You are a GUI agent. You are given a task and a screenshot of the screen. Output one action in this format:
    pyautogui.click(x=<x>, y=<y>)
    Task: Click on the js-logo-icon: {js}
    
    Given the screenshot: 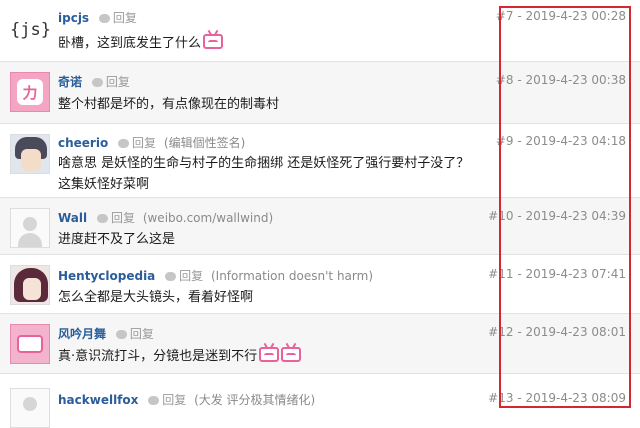 What is the action you would take?
    pyautogui.click(x=30, y=30)
    